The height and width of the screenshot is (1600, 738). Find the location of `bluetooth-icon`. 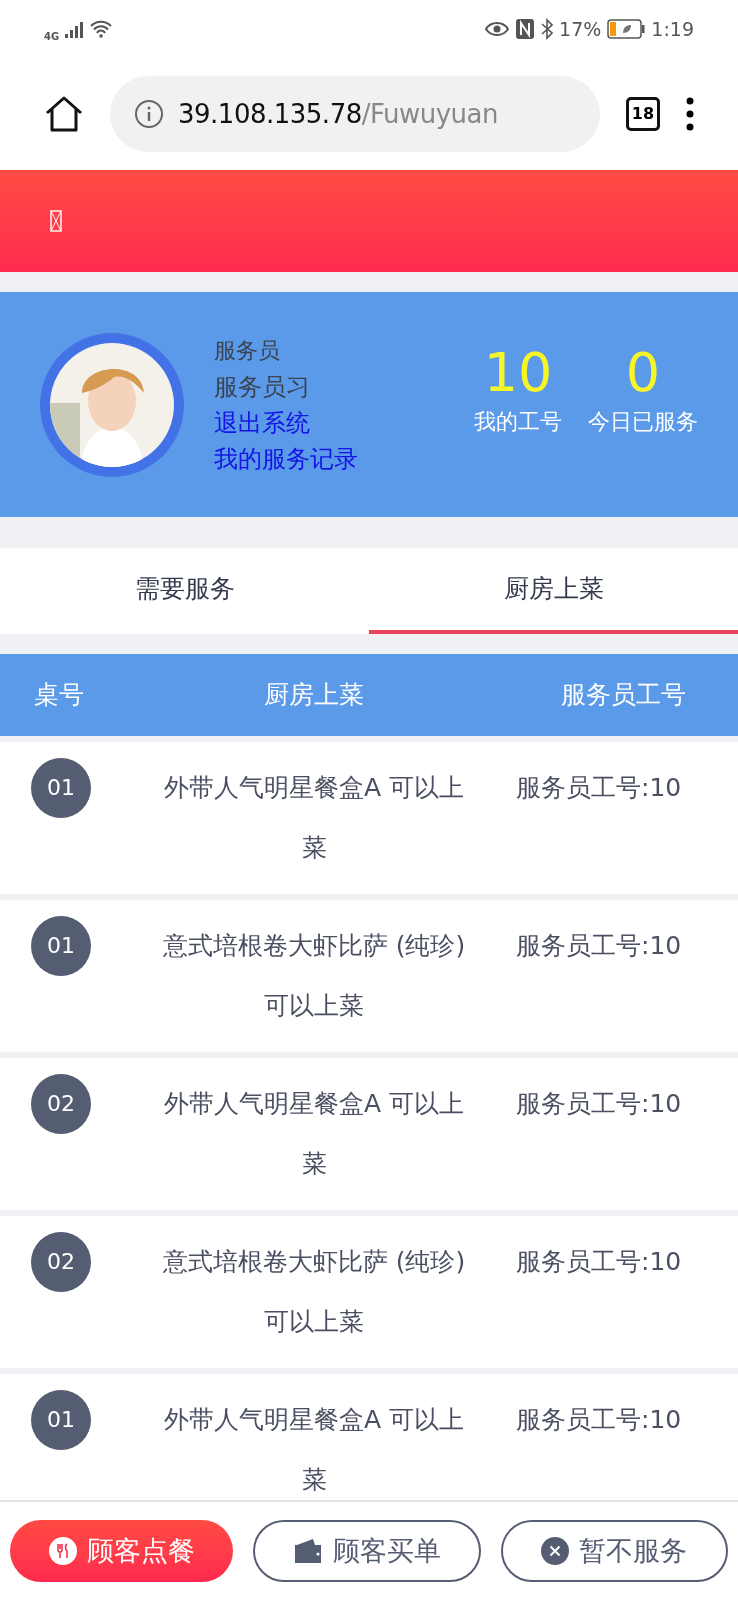

bluetooth-icon is located at coordinates (547, 29).